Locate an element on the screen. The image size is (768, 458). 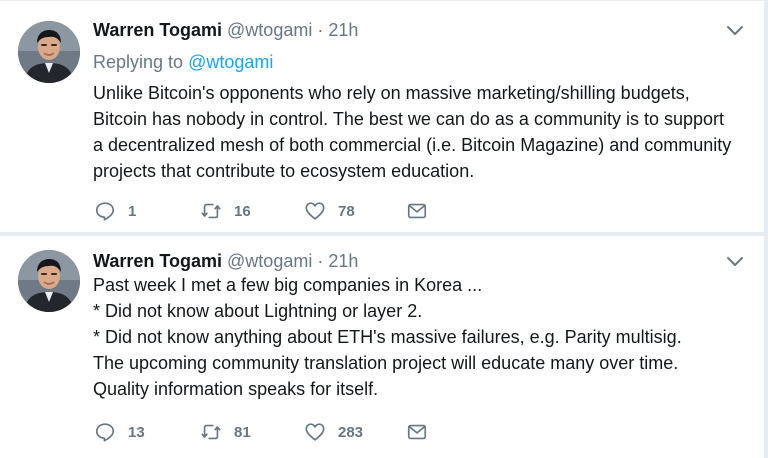
like-count: 78 is located at coordinates (346, 211).